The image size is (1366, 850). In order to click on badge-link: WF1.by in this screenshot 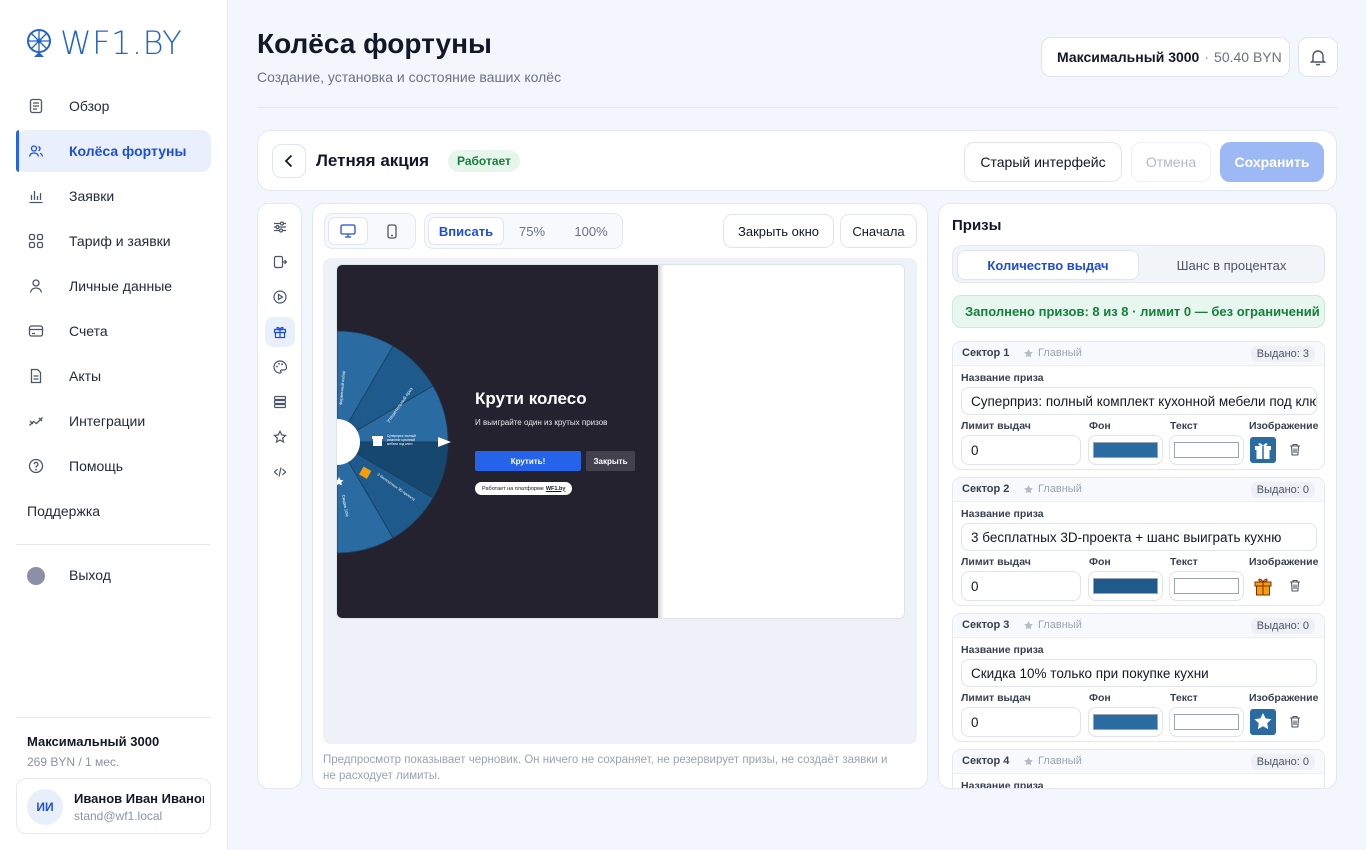, I will do `click(556, 489)`.